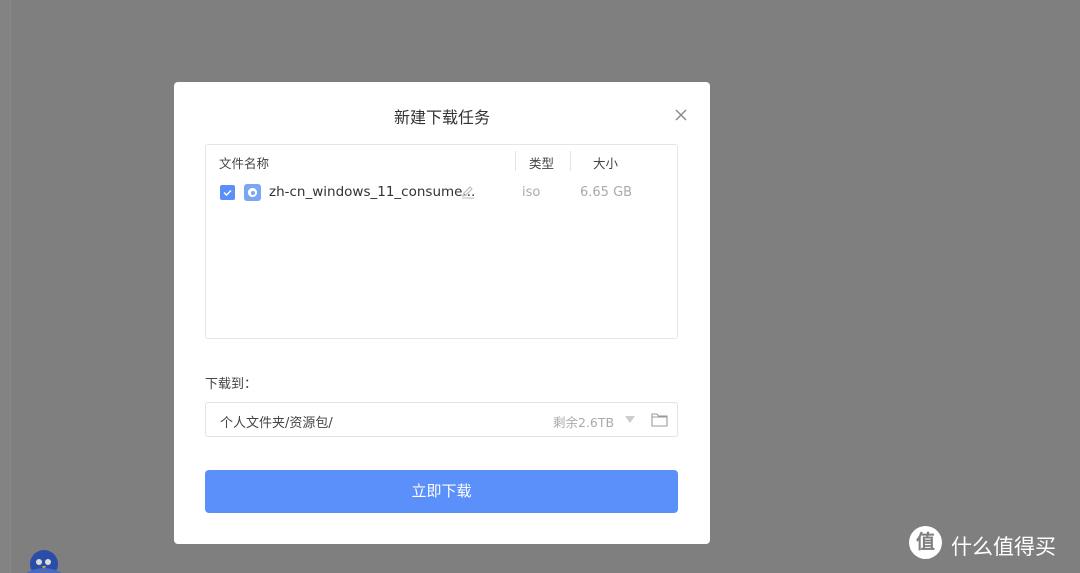 Image resolution: width=1080 pixels, height=573 pixels. I want to click on file-type: iso, so click(531, 192).